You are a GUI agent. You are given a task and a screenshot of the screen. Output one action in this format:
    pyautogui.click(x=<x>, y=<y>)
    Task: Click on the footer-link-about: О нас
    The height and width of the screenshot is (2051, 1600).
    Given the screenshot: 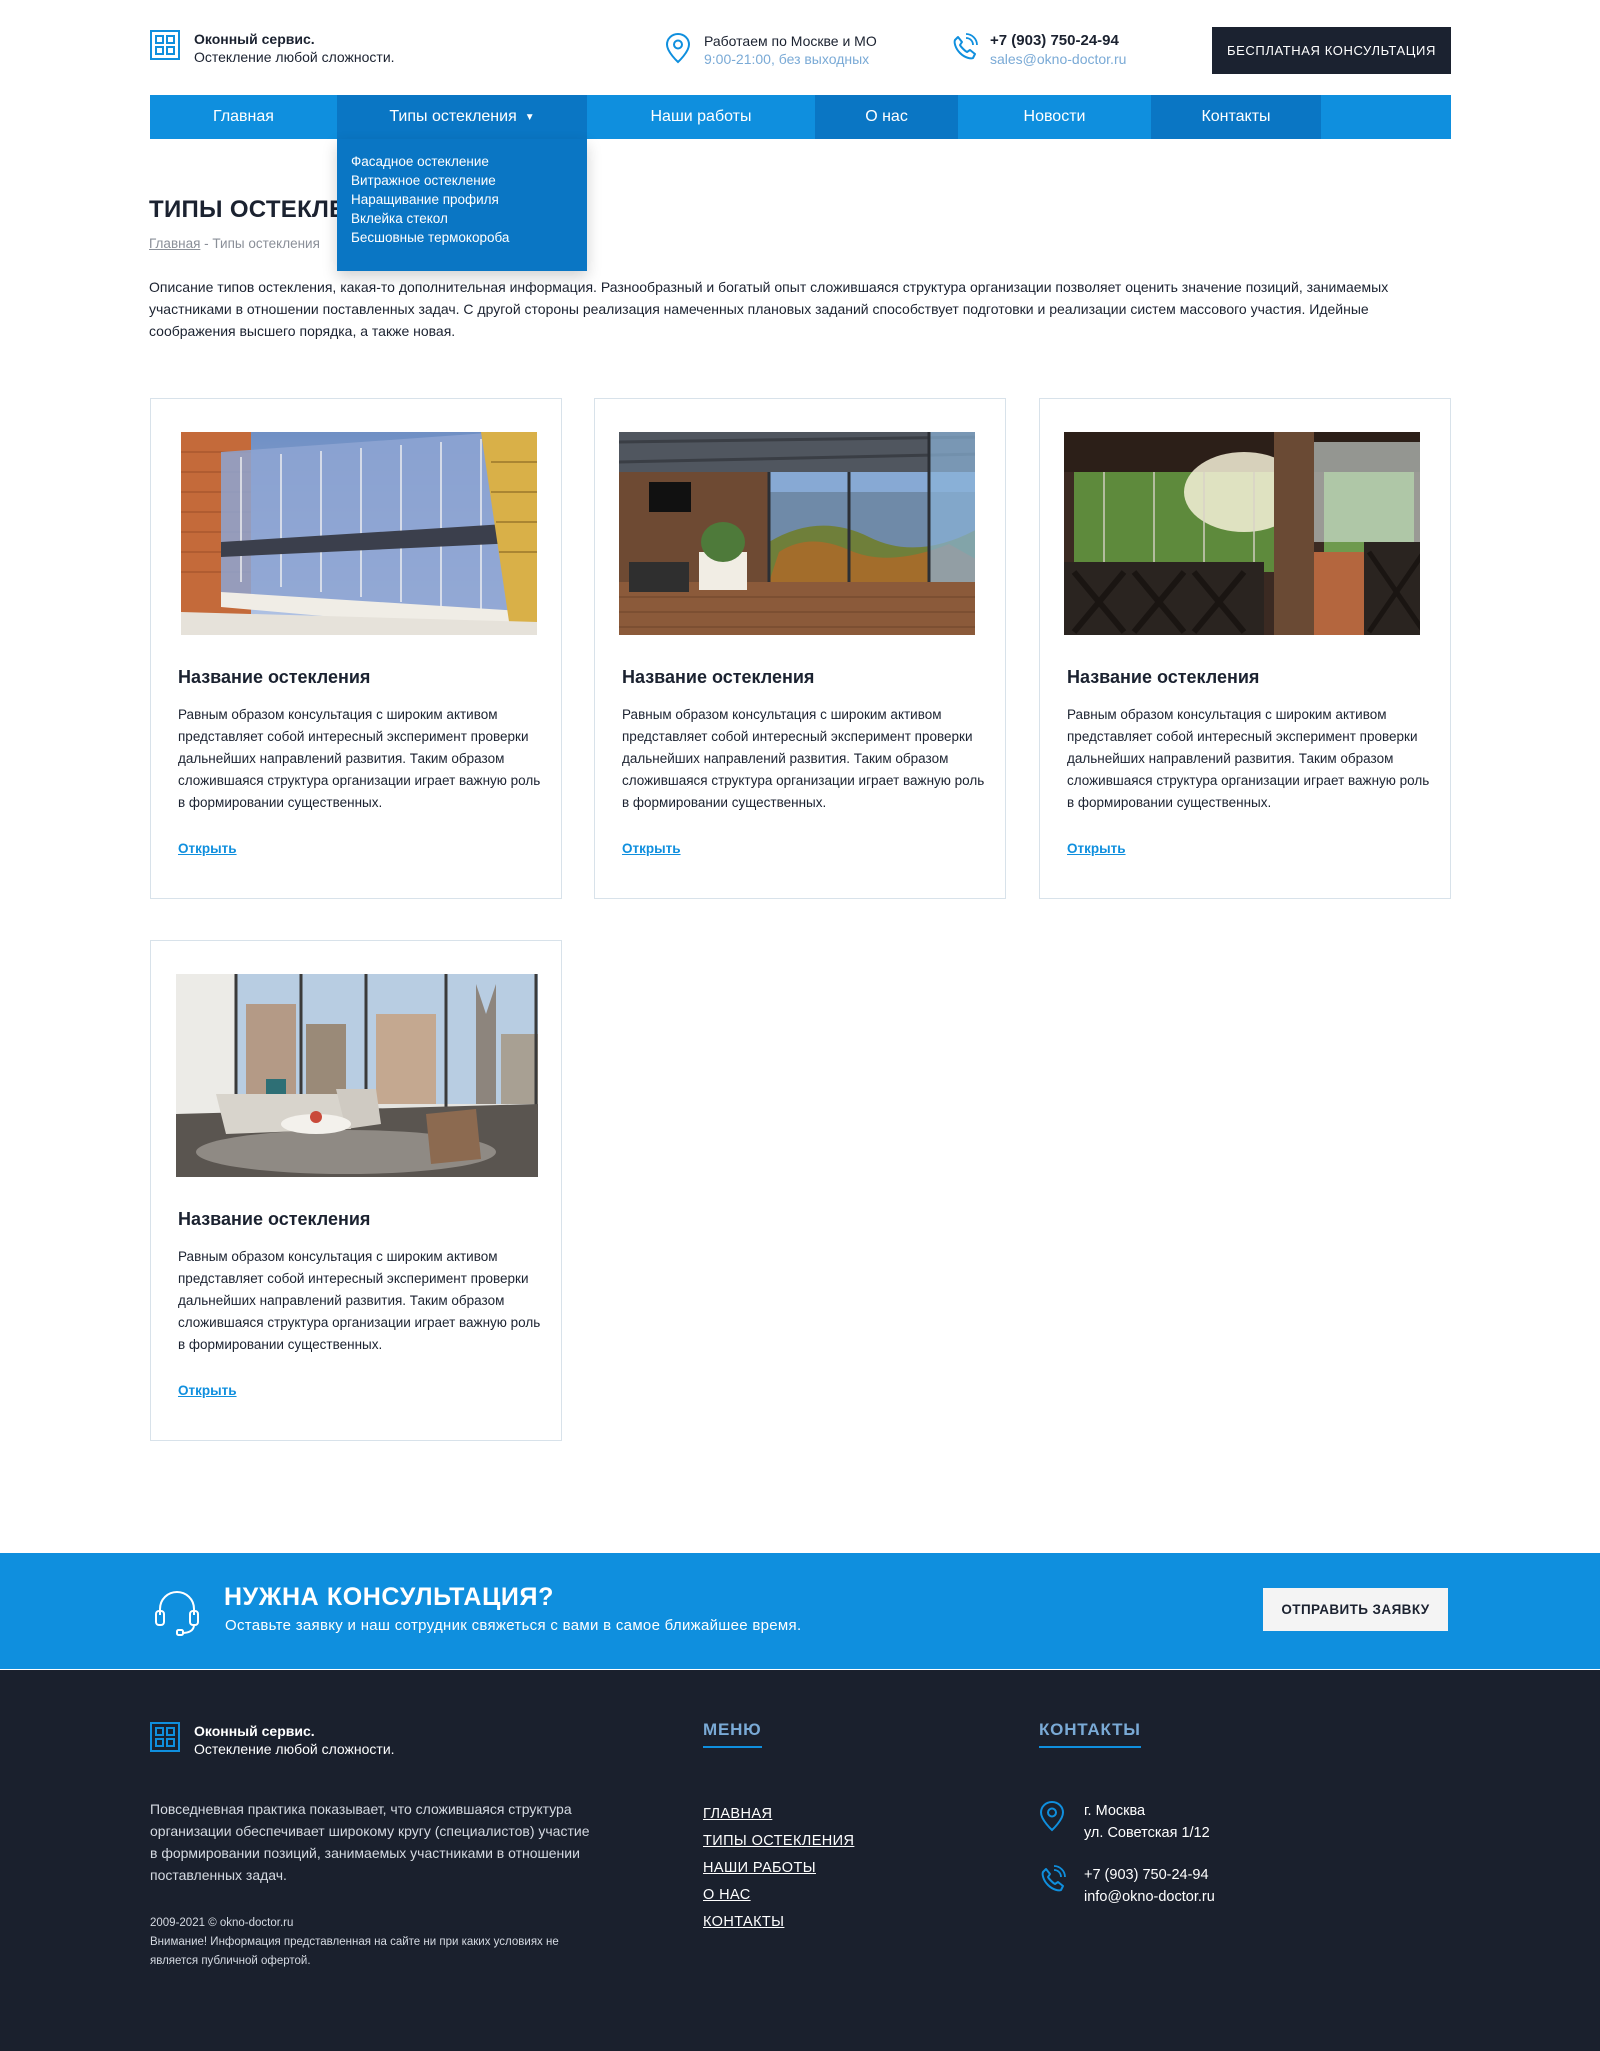 What is the action you would take?
    pyautogui.click(x=778, y=1895)
    